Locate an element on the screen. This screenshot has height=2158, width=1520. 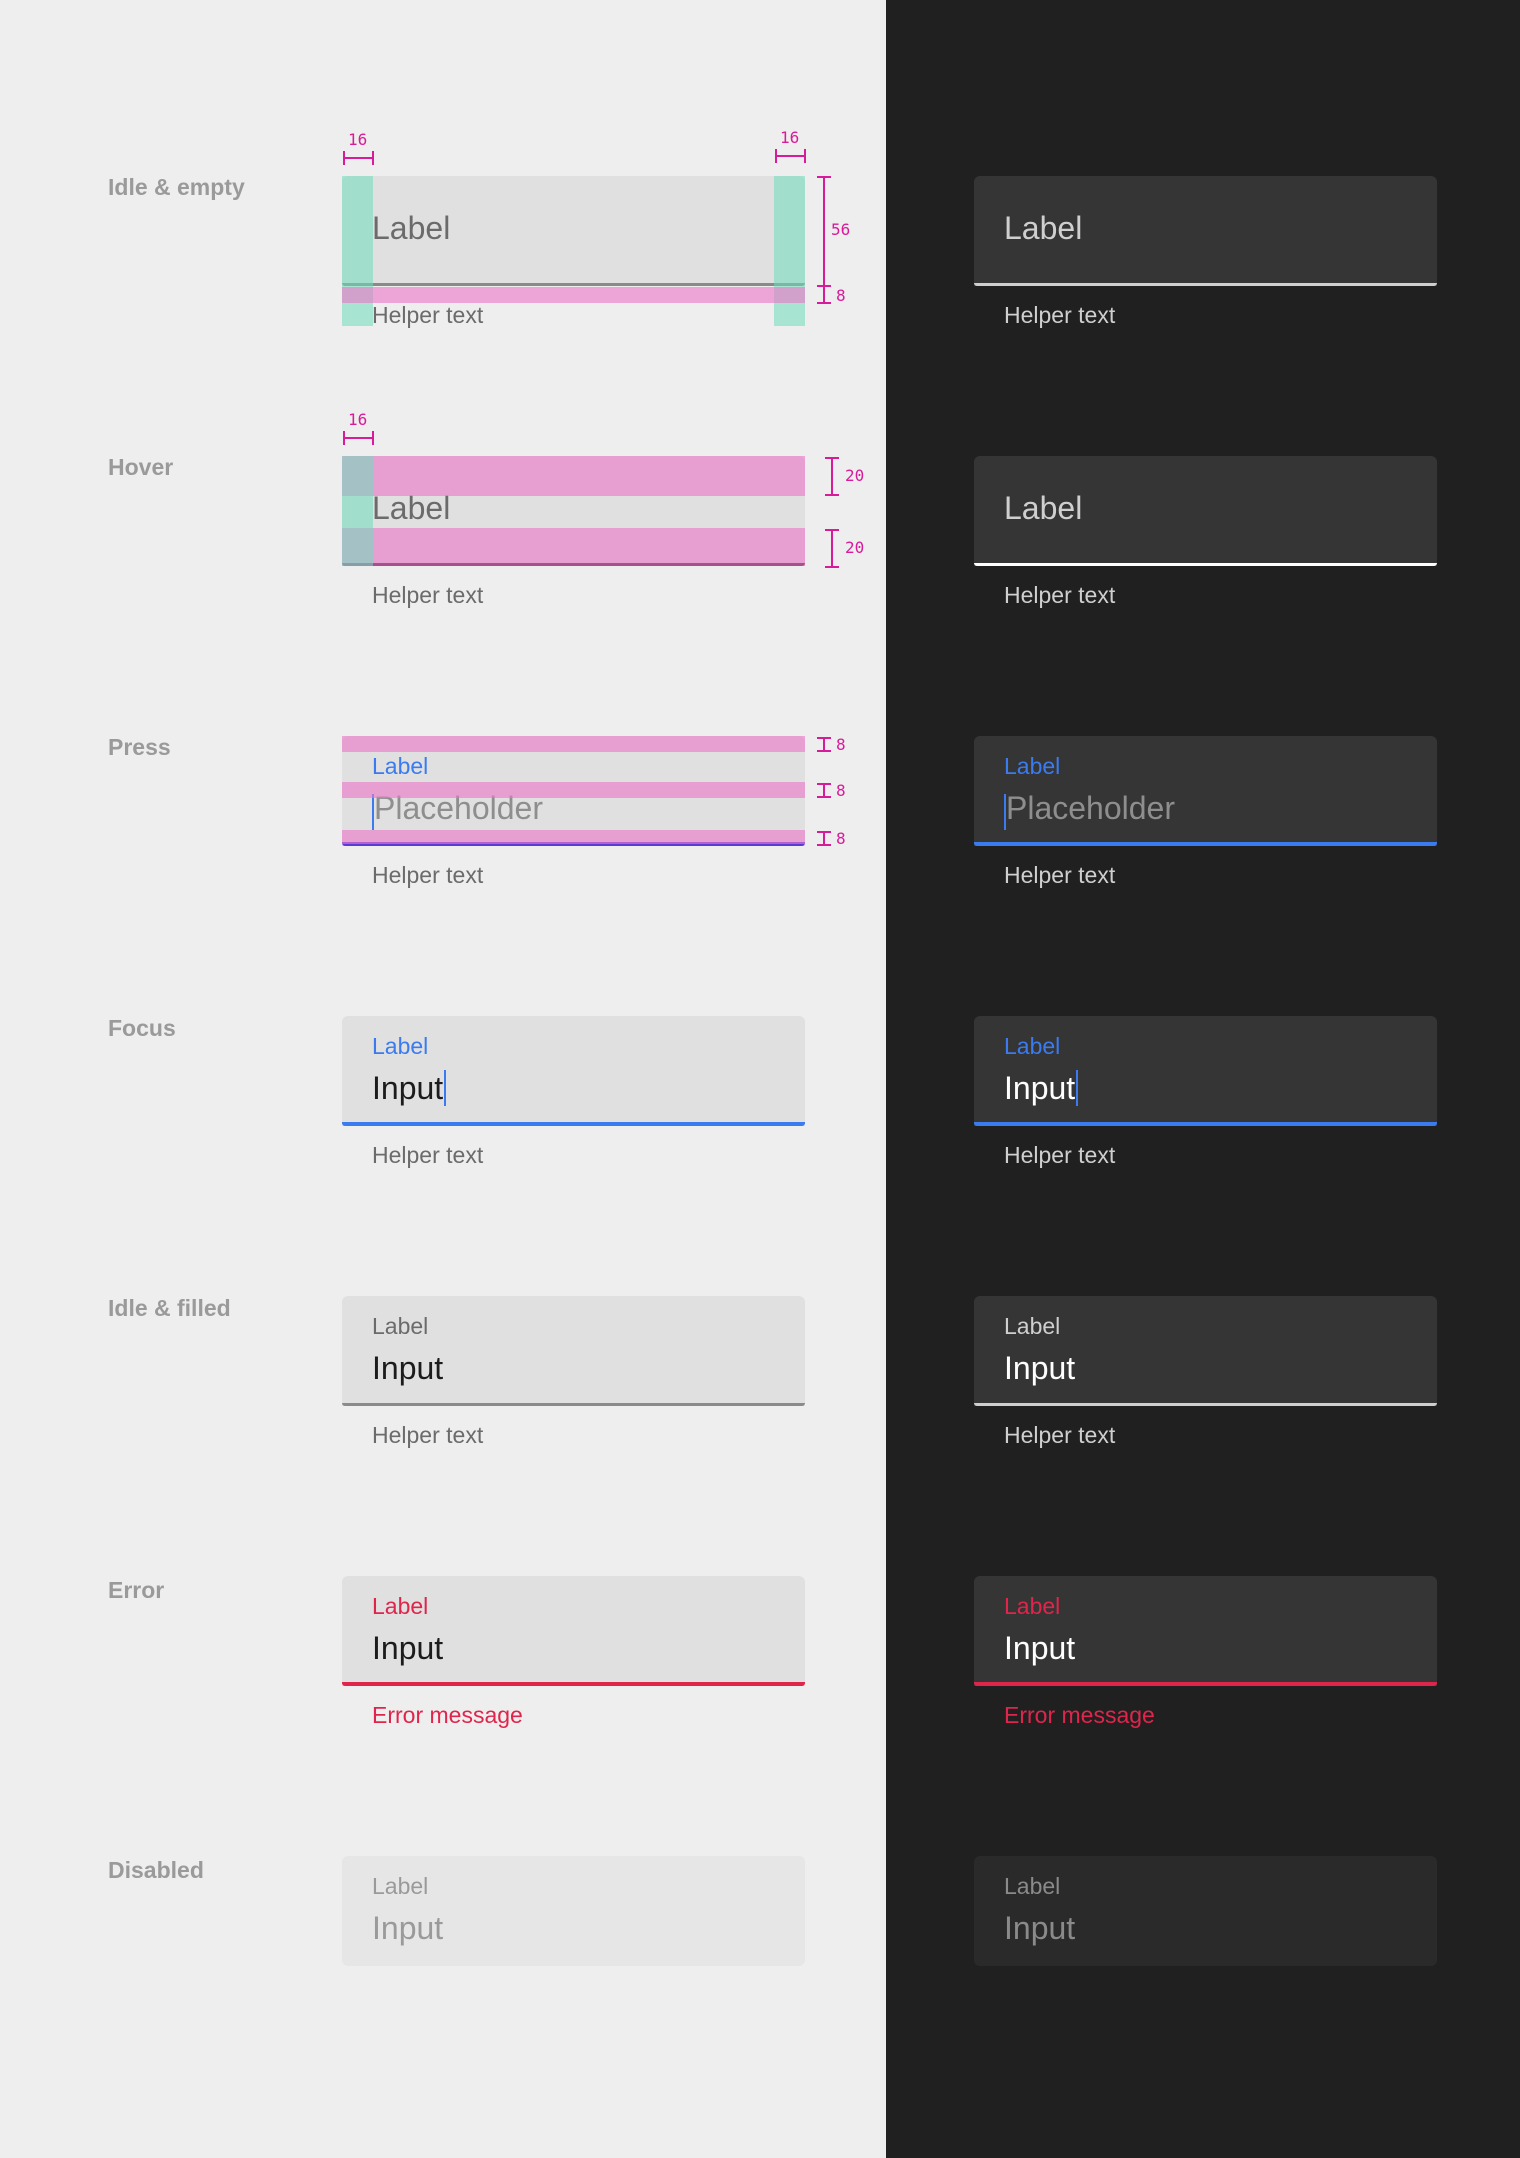
text-field-idle-empty-light: Label is located at coordinates (573, 231).